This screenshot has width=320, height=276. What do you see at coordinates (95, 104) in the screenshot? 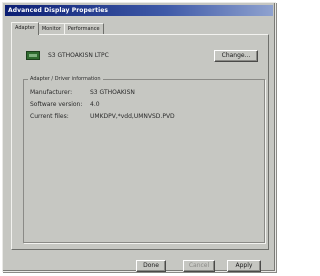
I see `software-version-value: 4.0` at bounding box center [95, 104].